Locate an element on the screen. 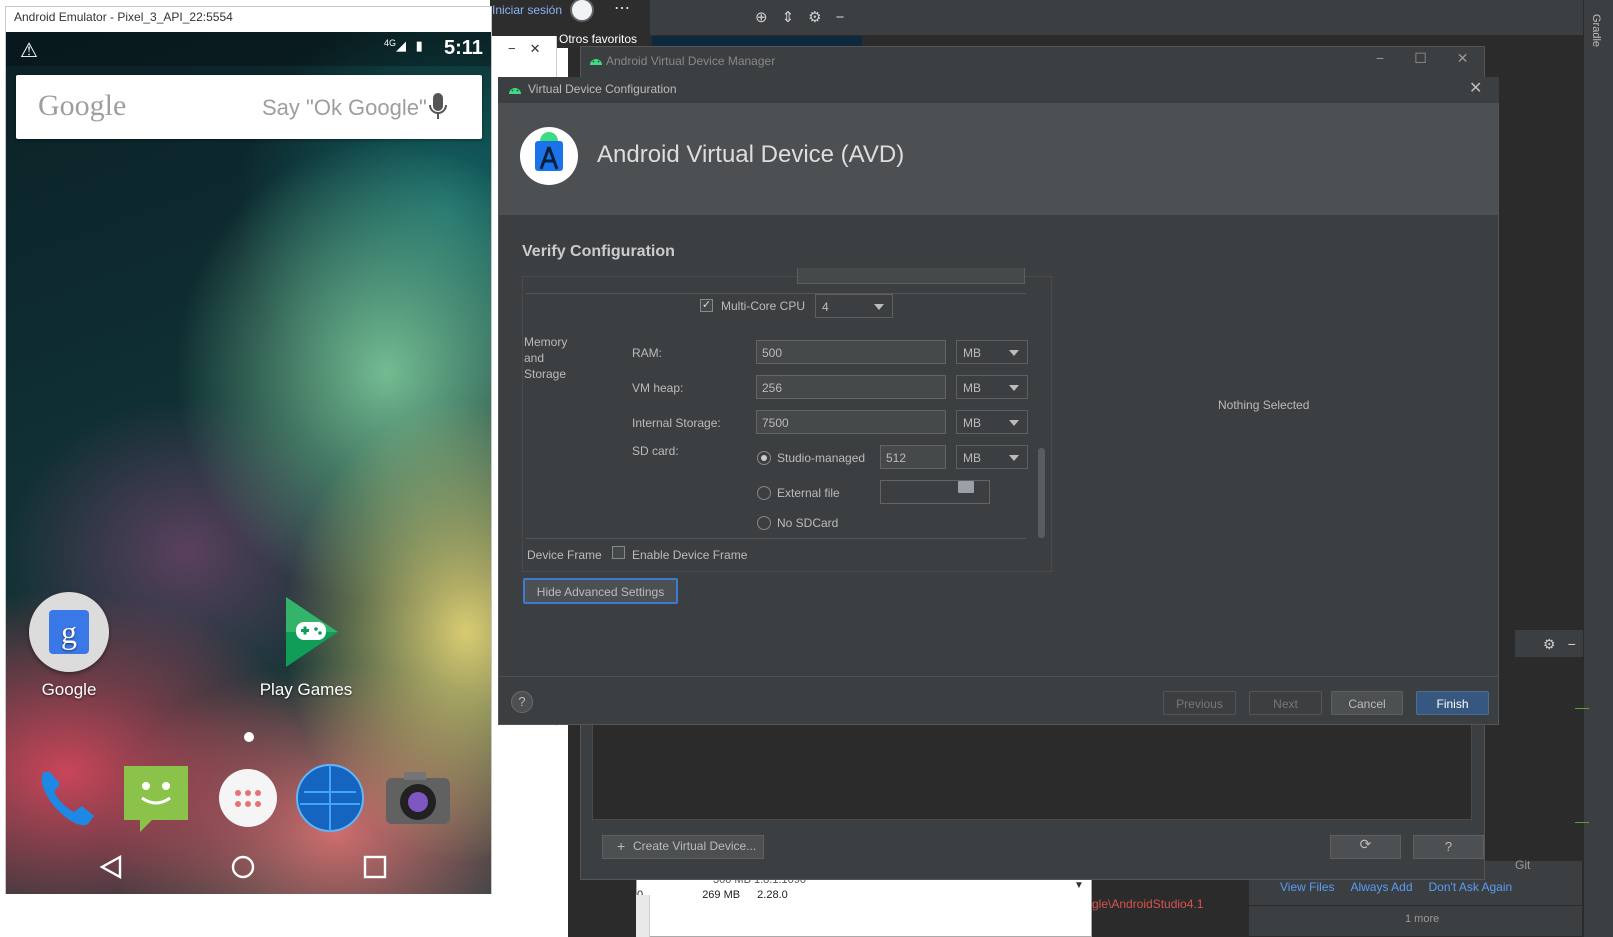  maximize-icon: ☐ is located at coordinates (1435, 58).